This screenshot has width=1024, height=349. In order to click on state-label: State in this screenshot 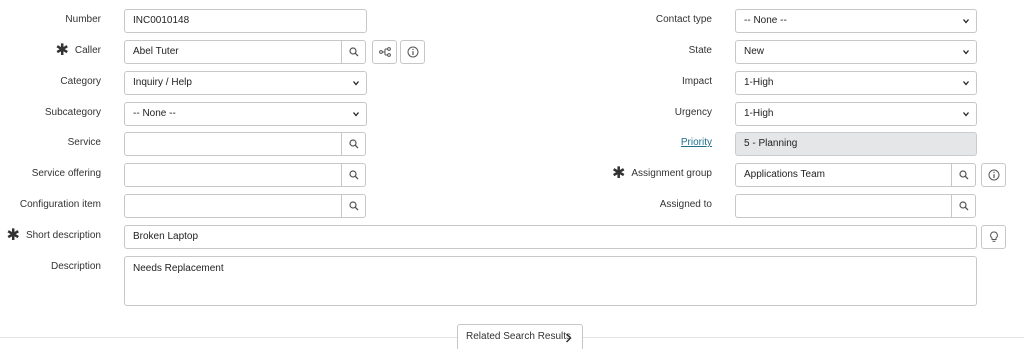, I will do `click(700, 50)`.